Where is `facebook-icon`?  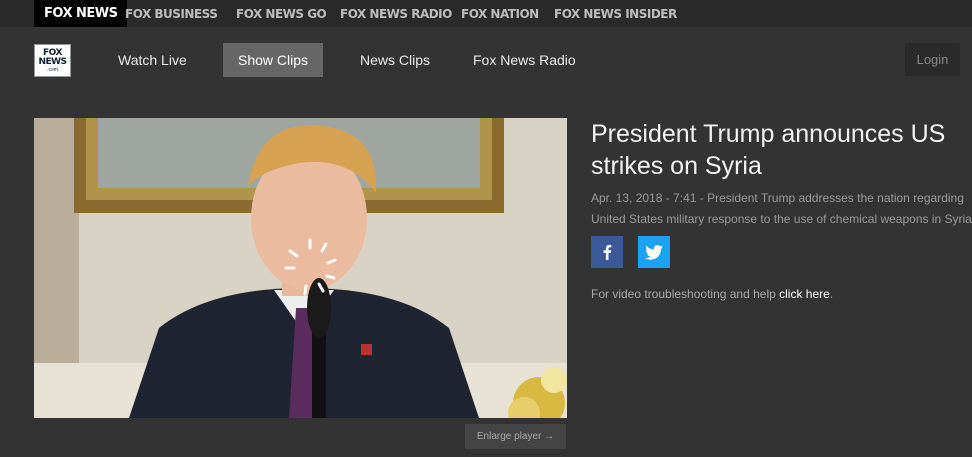 facebook-icon is located at coordinates (607, 252).